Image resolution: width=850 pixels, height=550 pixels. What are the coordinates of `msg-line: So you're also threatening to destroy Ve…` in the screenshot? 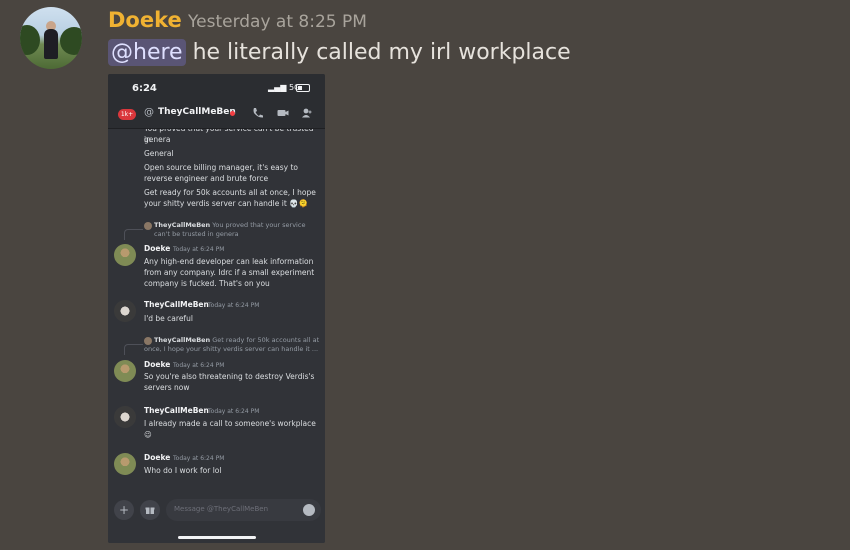 It's located at (229, 376).